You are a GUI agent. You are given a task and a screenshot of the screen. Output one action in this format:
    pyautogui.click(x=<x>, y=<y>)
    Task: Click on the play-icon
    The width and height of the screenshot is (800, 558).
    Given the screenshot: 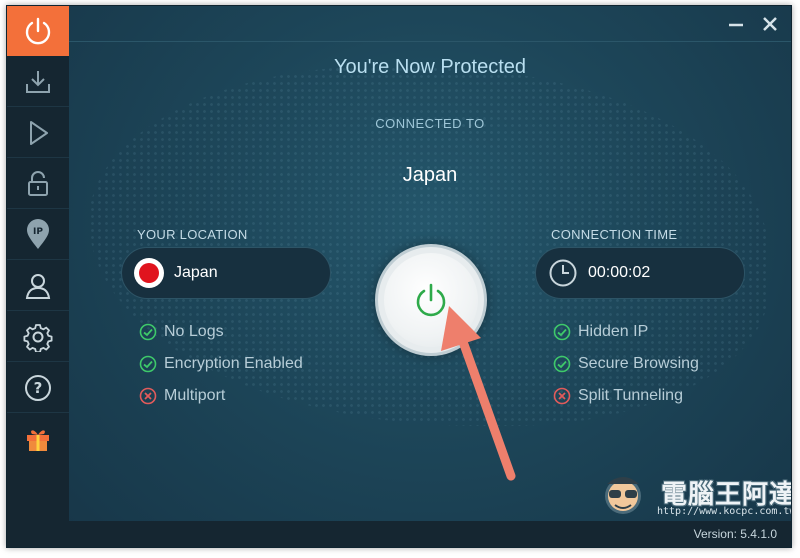 What is the action you would take?
    pyautogui.click(x=39, y=132)
    